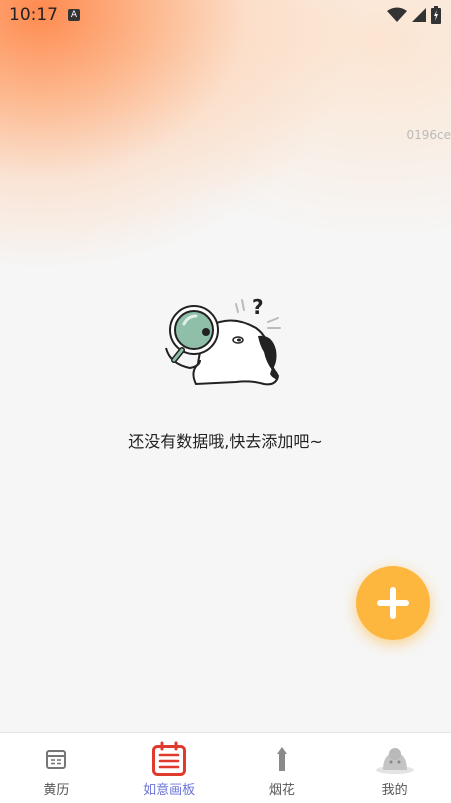 This screenshot has width=451, height=803. I want to click on profile-icon, so click(395, 759).